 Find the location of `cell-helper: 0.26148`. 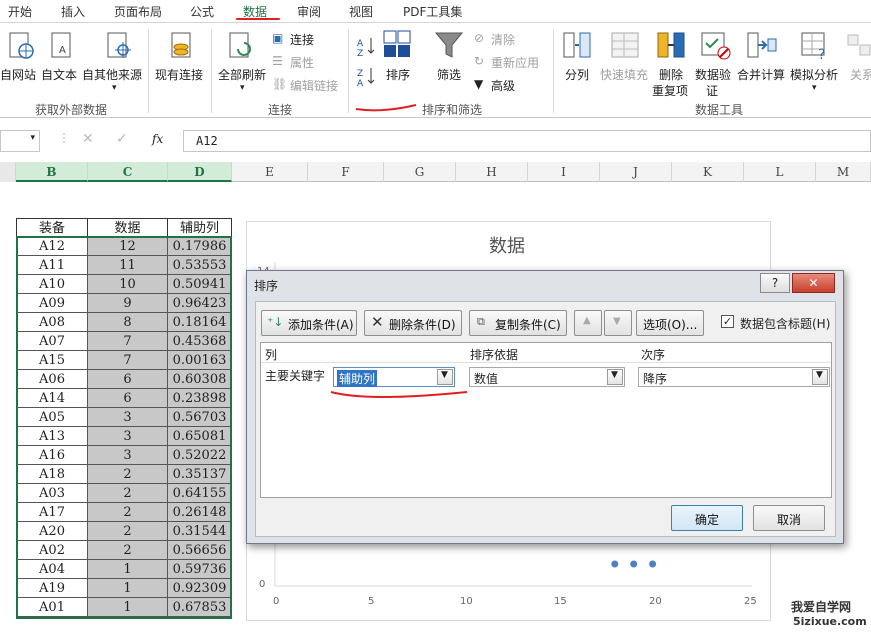

cell-helper: 0.26148 is located at coordinates (200, 512).